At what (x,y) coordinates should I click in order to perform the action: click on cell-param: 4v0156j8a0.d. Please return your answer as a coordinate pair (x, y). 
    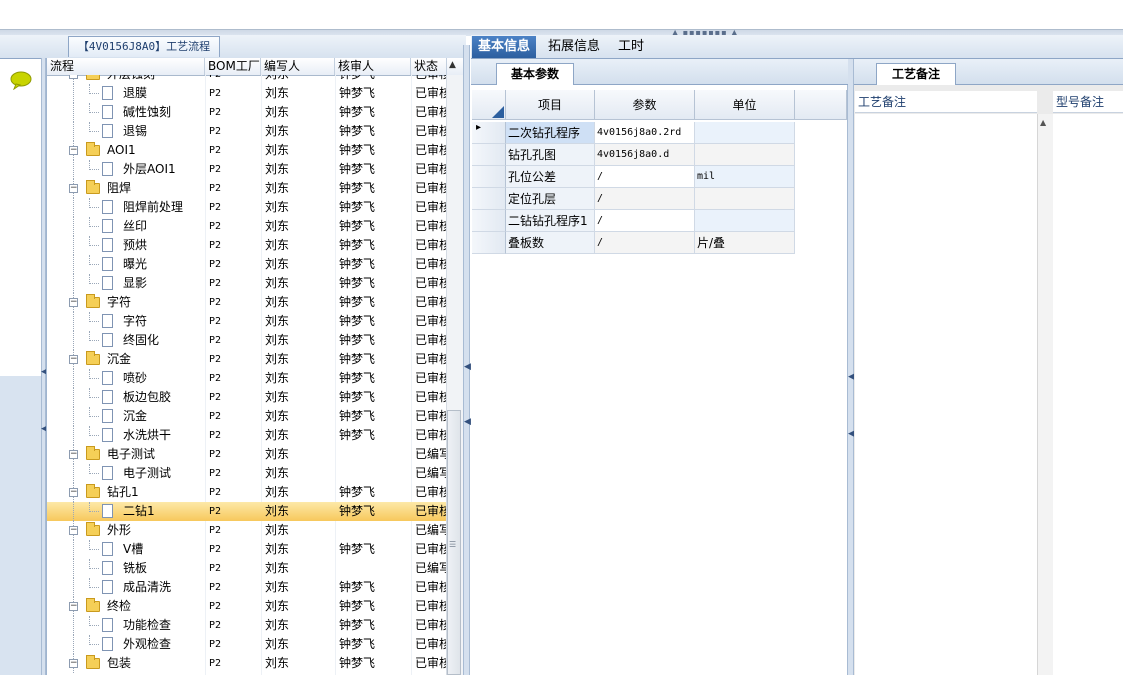
    Looking at the image, I should click on (645, 155).